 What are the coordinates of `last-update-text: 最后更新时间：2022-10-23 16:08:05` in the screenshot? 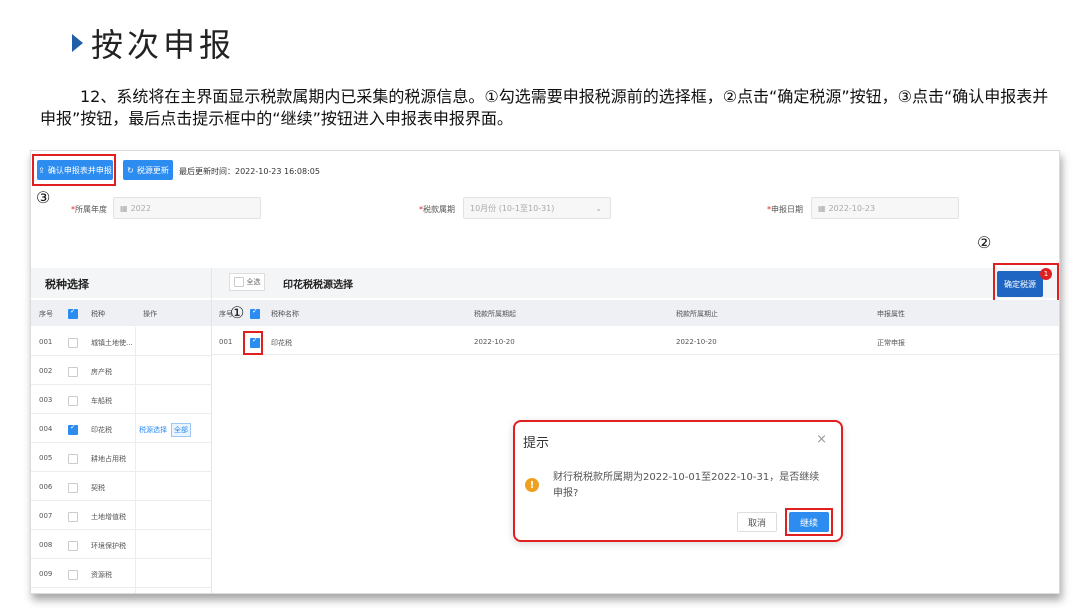 It's located at (249, 171).